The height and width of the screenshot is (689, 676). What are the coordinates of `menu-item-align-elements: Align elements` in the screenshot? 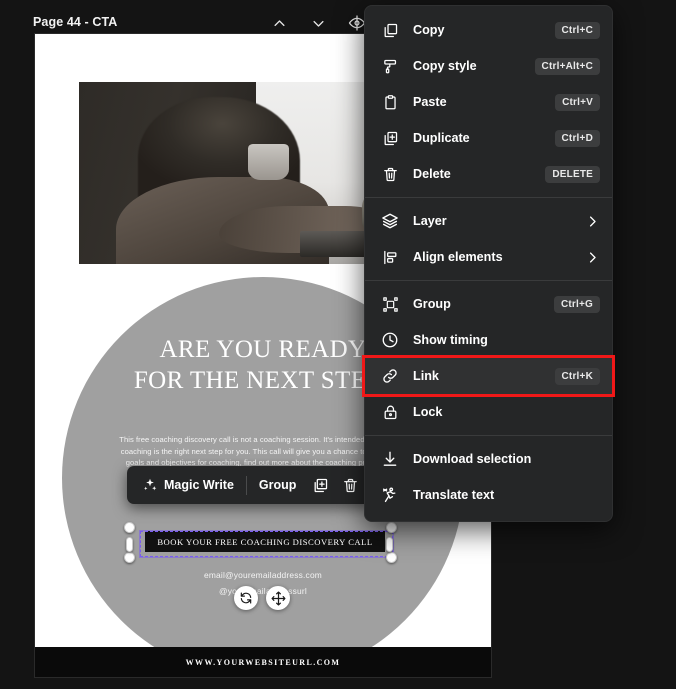 It's located at (488, 257).